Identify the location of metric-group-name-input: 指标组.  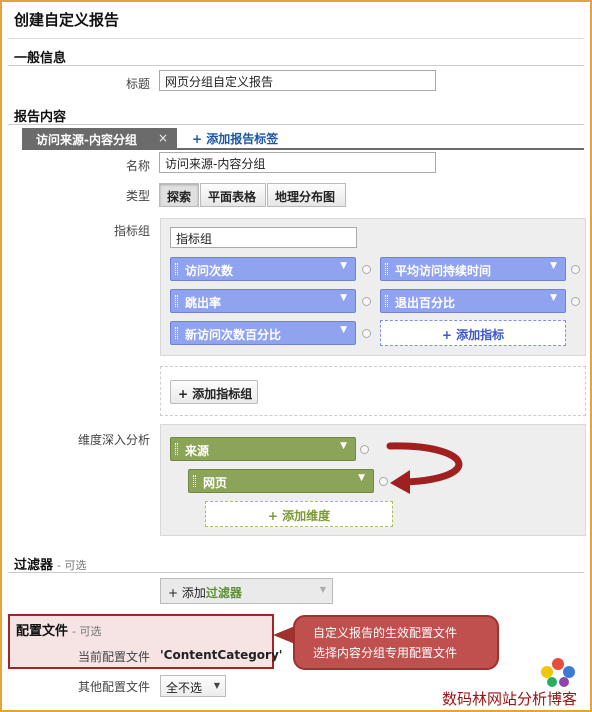
(263, 237).